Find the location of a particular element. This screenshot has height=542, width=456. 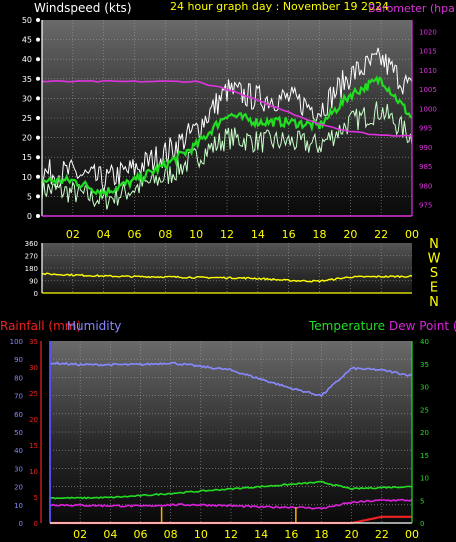

windspeed-axis-label: Windspeed (kts) is located at coordinates (83, 8).